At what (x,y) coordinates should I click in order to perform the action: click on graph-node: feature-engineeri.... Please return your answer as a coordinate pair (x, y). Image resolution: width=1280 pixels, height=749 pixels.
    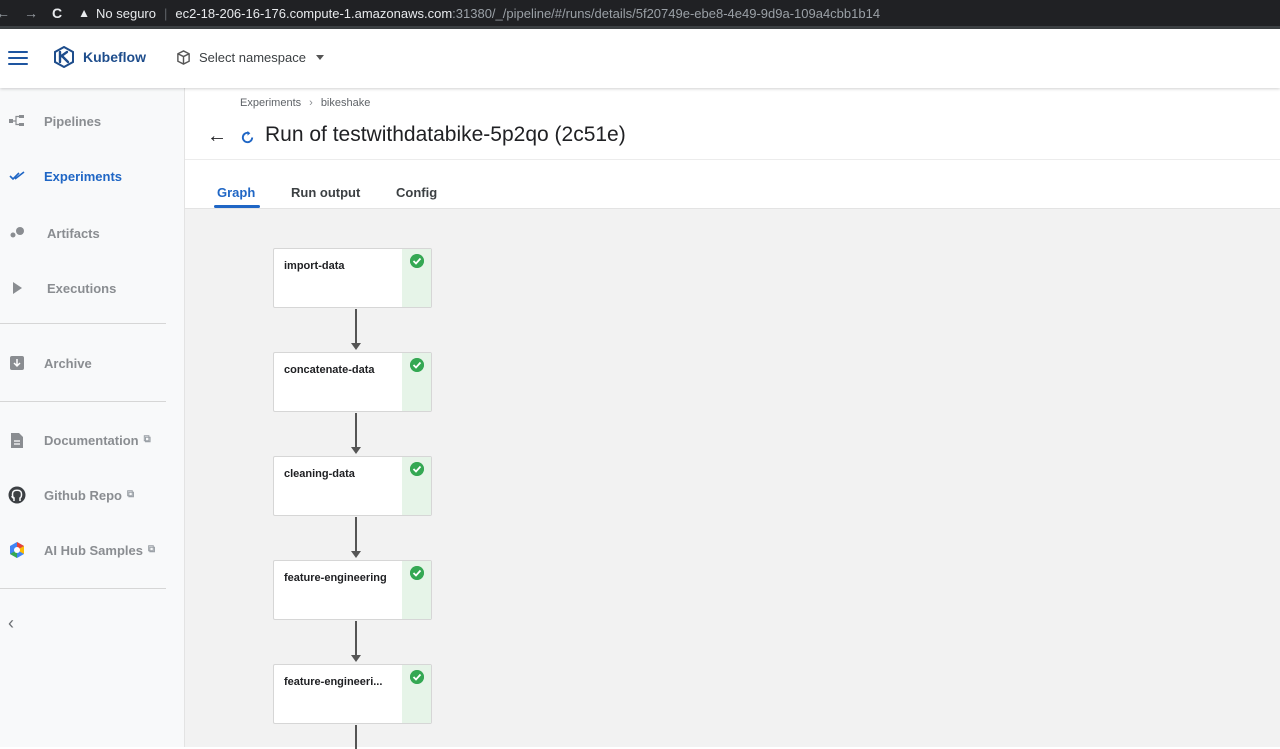
    Looking at the image, I should click on (352, 694).